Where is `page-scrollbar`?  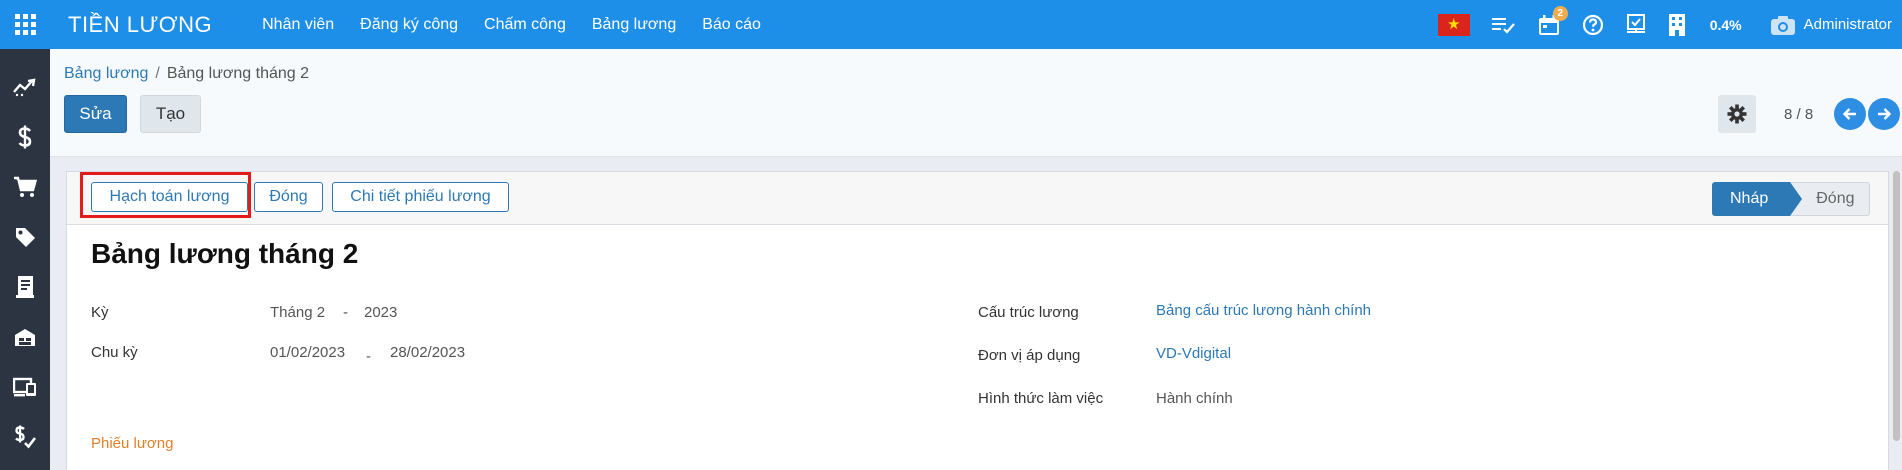
page-scrollbar is located at coordinates (1896, 306).